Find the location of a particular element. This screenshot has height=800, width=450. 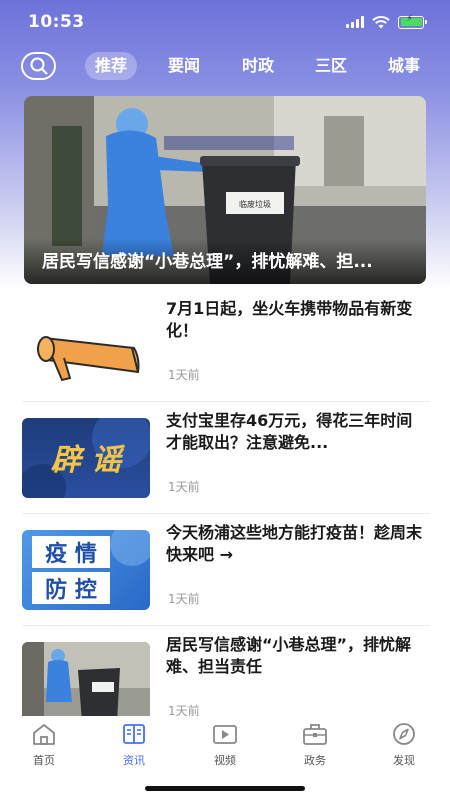

search-button is located at coordinates (38, 66).